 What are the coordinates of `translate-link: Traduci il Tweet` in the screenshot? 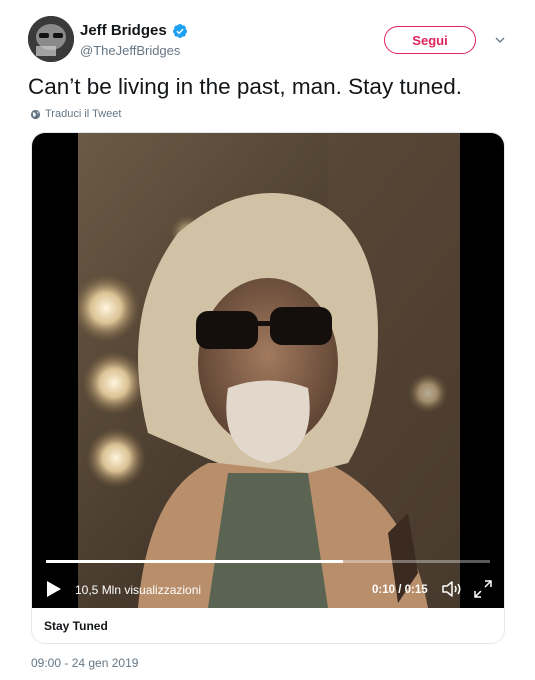 It's located at (75, 114).